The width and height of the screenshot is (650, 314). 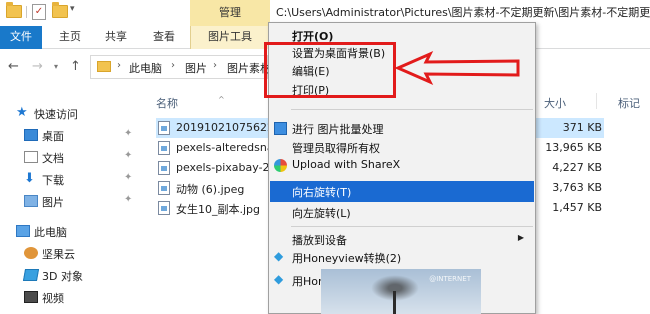 I want to click on menu-item-label: Upload with ShareX, so click(x=346, y=164).